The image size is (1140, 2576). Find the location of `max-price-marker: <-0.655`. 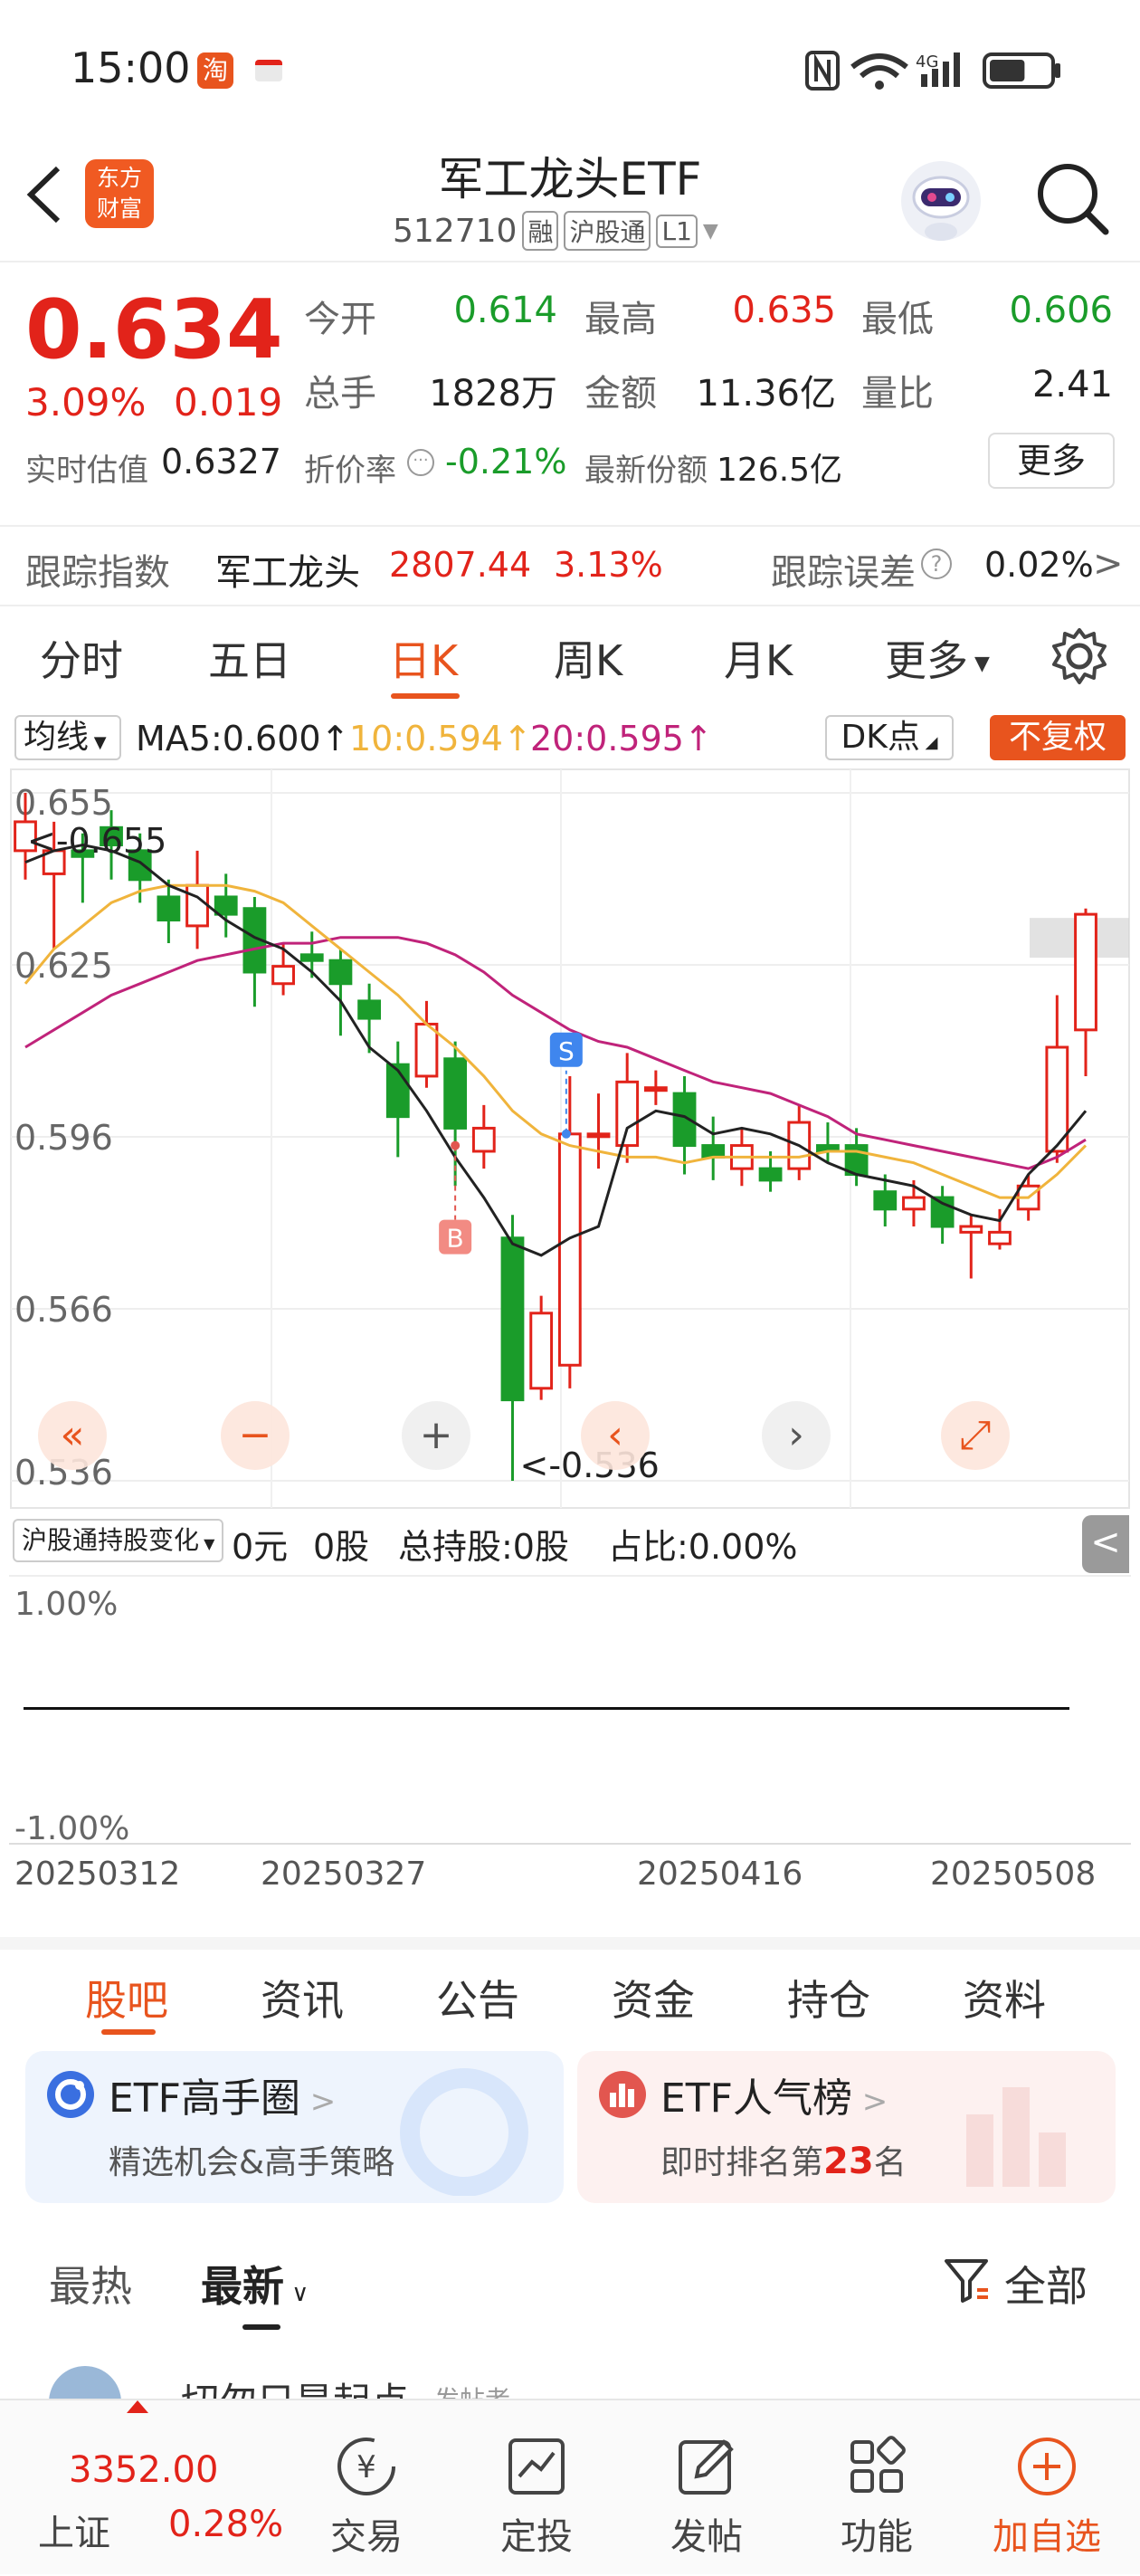

max-price-marker: <-0.655 is located at coordinates (96, 841).